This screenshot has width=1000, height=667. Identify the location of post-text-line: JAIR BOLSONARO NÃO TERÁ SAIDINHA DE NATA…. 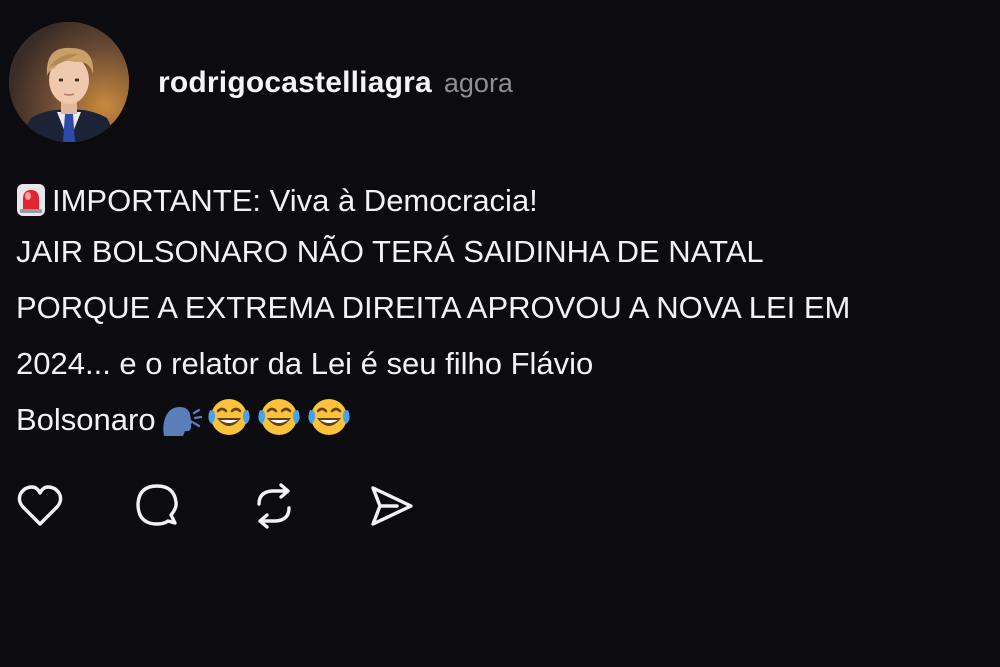
(390, 251).